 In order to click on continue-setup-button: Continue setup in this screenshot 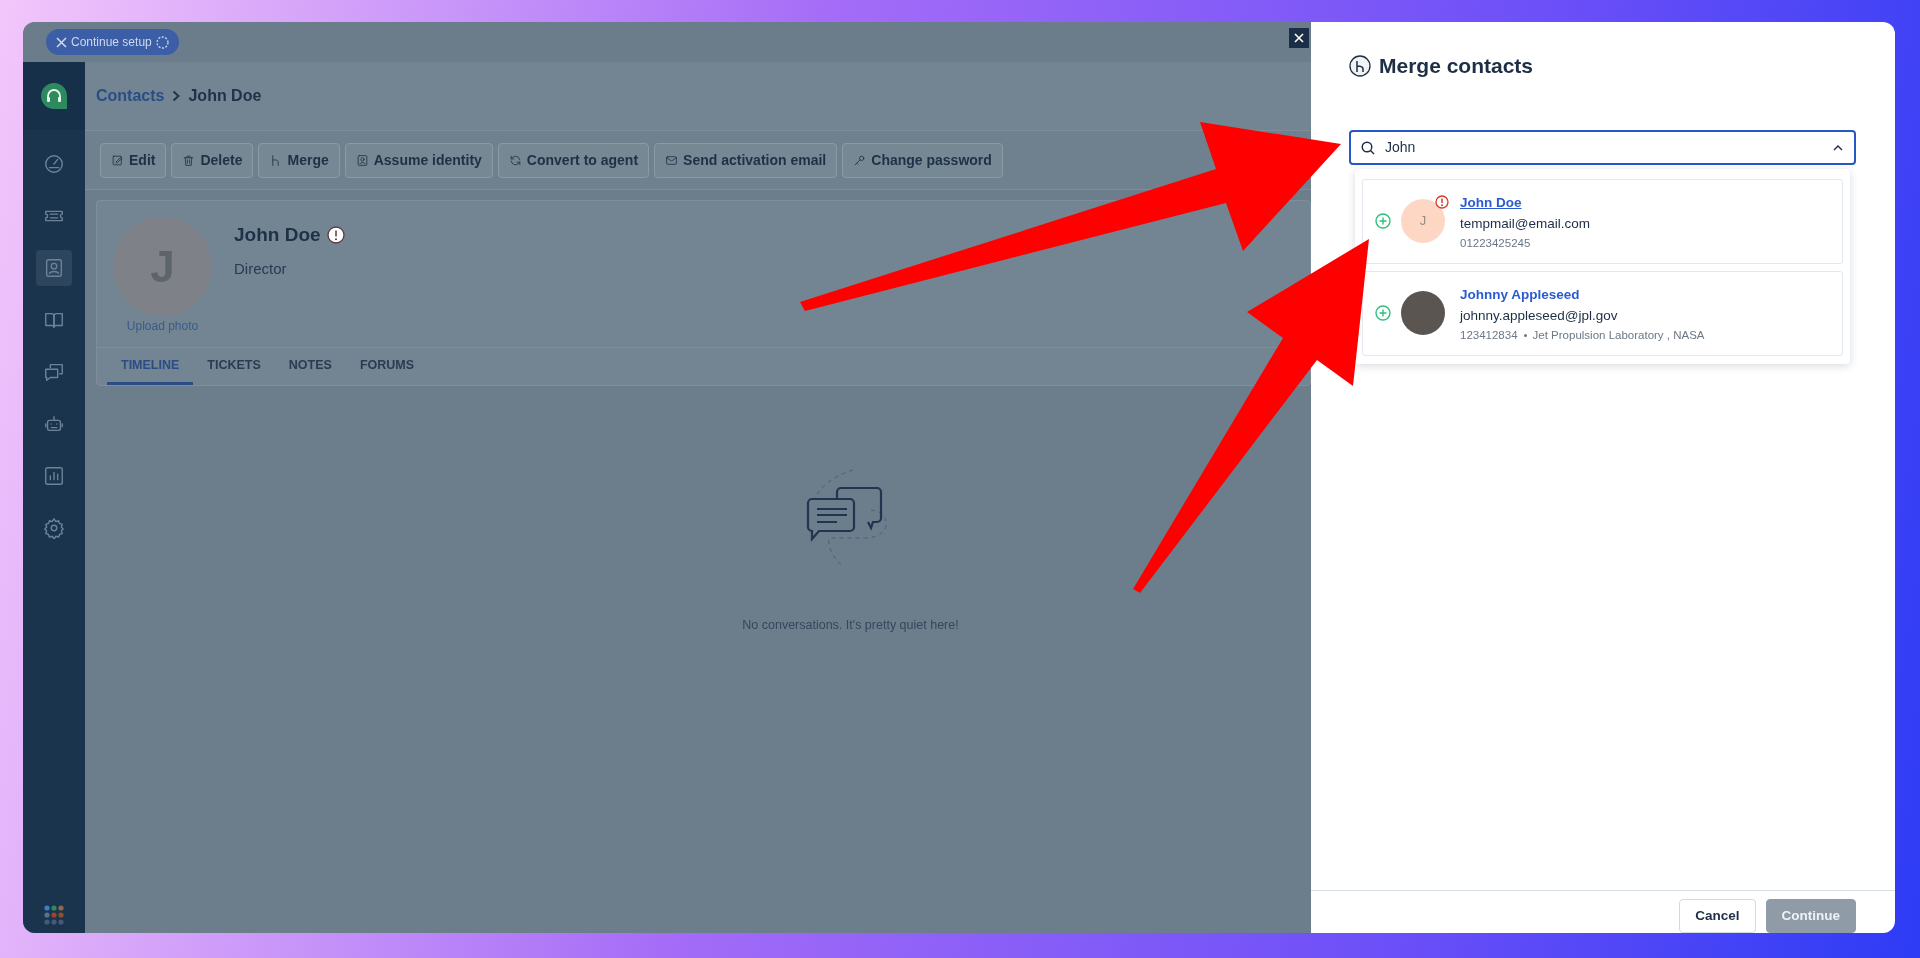, I will do `click(112, 42)`.